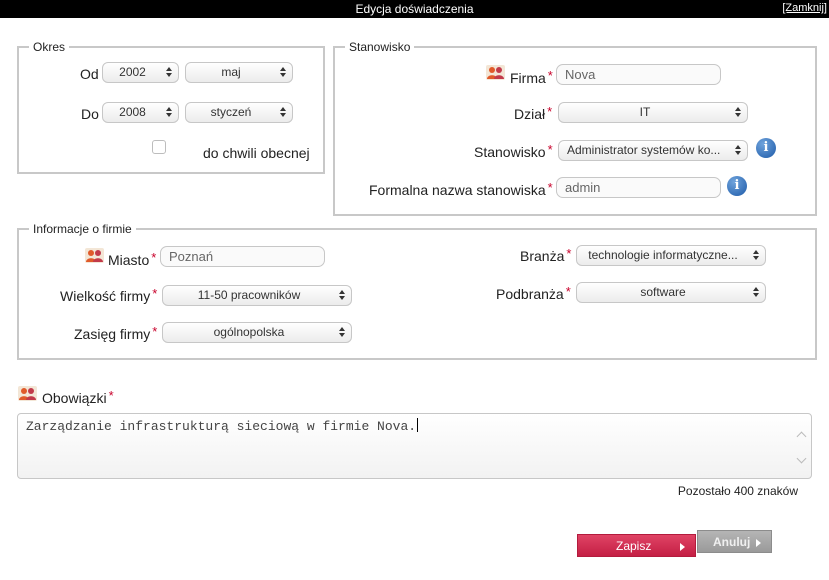 Image resolution: width=829 pixels, height=580 pixels. What do you see at coordinates (249, 332) in the screenshot?
I see `company-reach-value: ogólnopolska` at bounding box center [249, 332].